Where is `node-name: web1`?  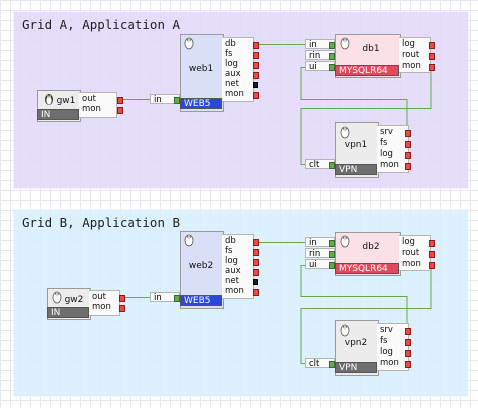
node-name: web1 is located at coordinates (201, 69).